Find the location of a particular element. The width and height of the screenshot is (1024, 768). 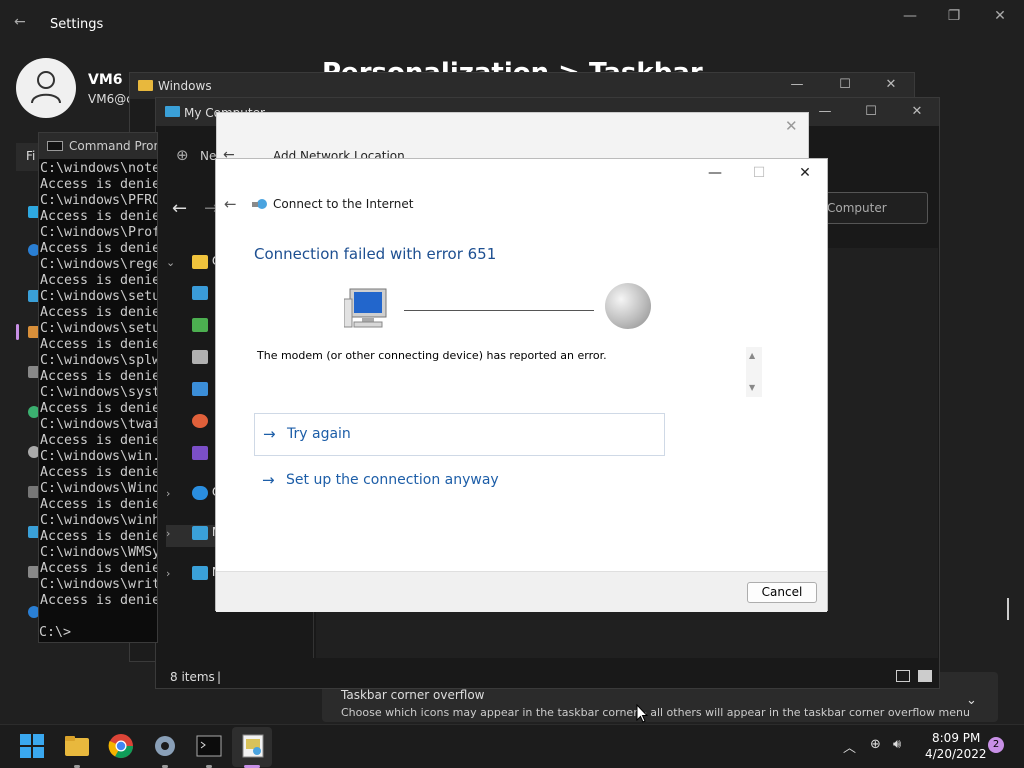

search-input: Computer is located at coordinates (873, 208).